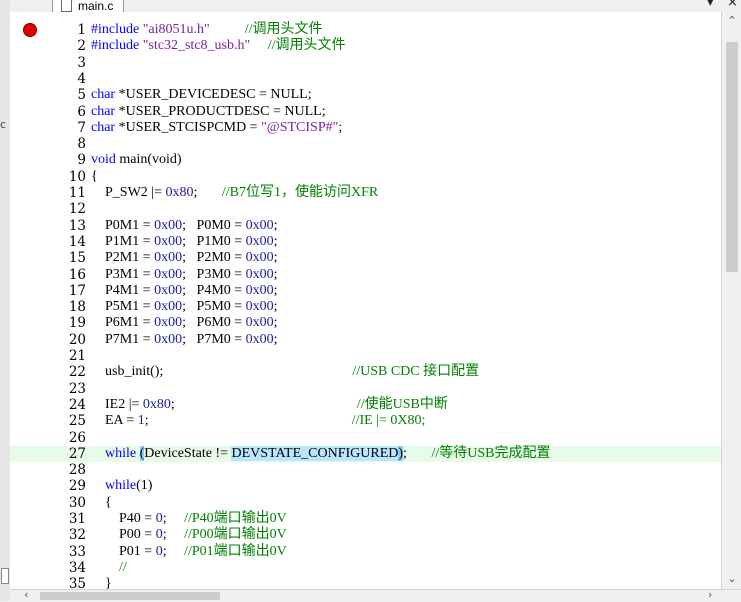  I want to click on code-token: P0M1 =, so click(123, 225).